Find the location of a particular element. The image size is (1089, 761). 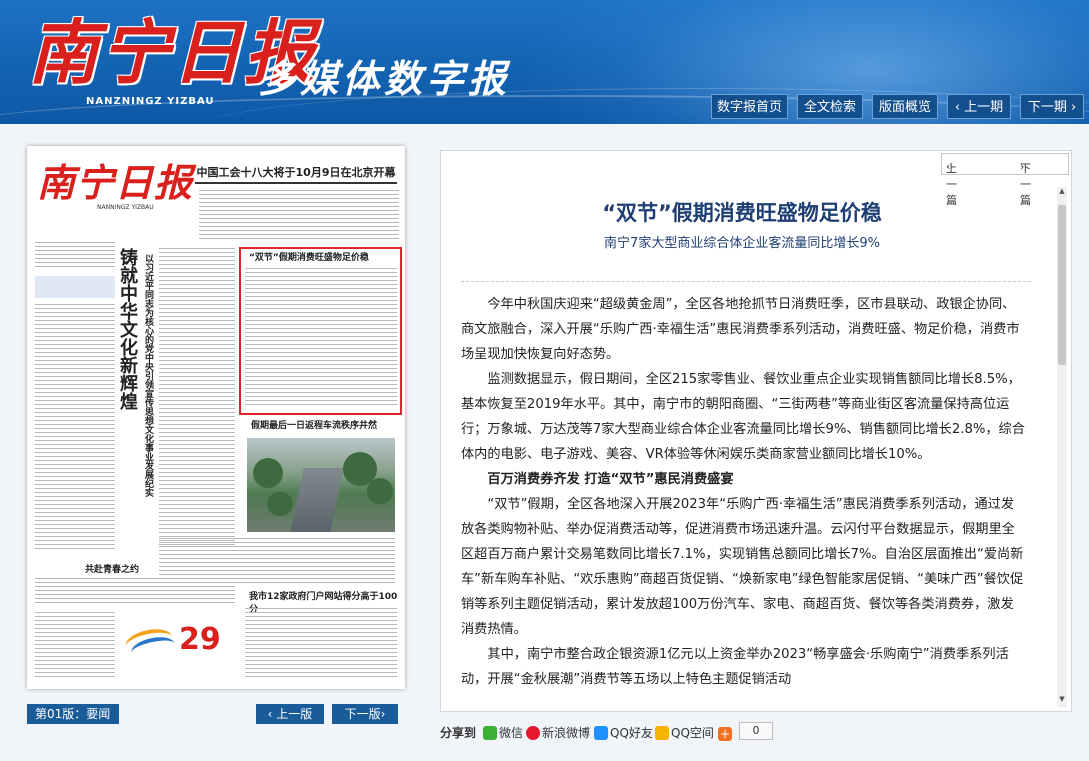

weibo-icon is located at coordinates (533, 733).